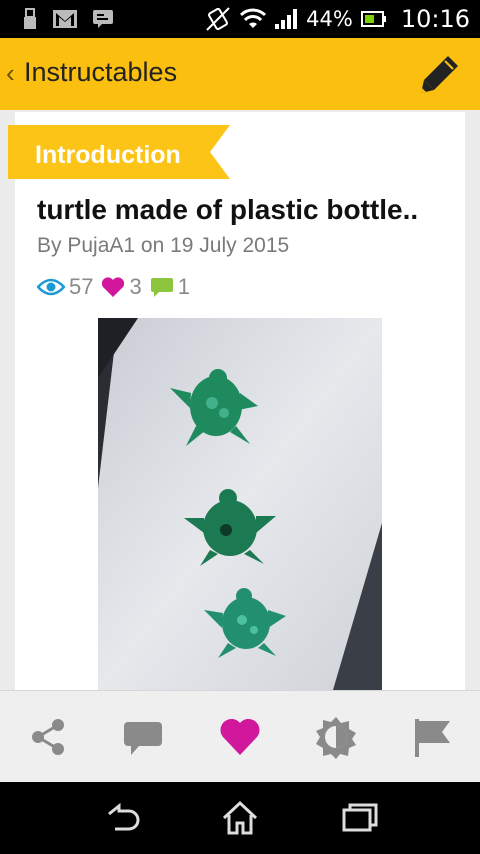 Image resolution: width=480 pixels, height=854 pixels. I want to click on comments-count: 1, so click(183, 286).